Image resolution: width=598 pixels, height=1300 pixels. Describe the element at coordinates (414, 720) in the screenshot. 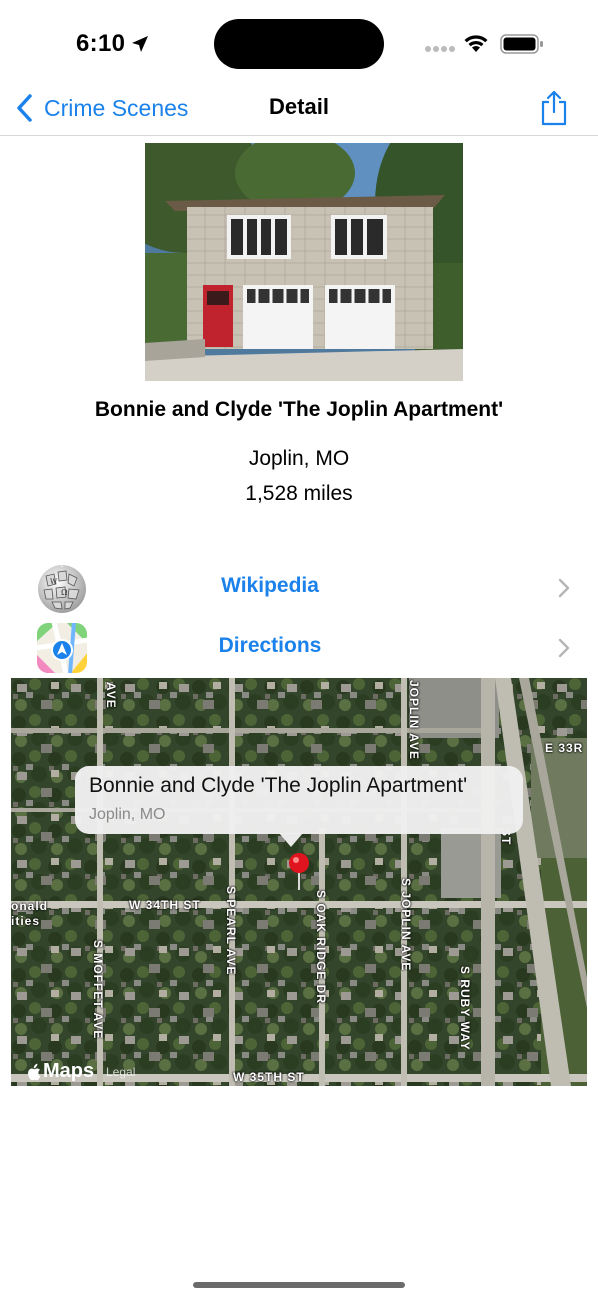

I see `street-label-joplin-ave-north: JOPLIN AVE` at that location.